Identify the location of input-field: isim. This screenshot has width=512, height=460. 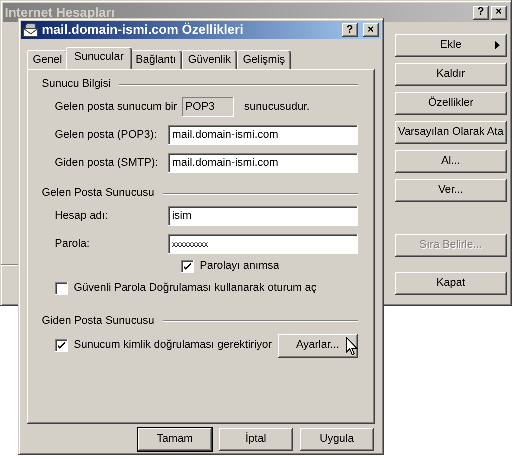
(263, 216).